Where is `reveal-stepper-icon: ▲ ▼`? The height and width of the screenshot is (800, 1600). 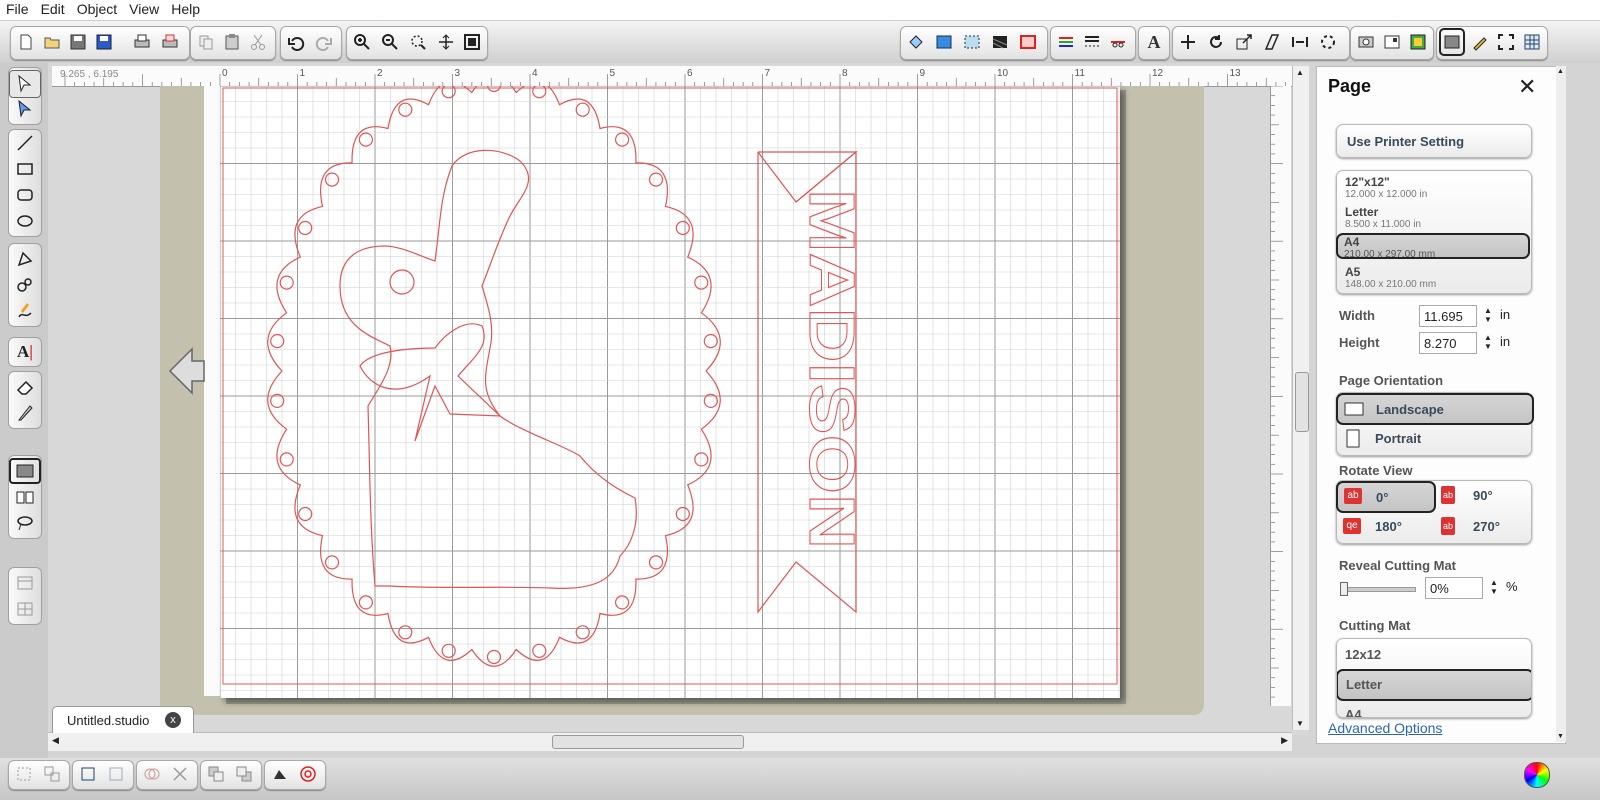 reveal-stepper-icon: ▲ ▼ is located at coordinates (1494, 587).